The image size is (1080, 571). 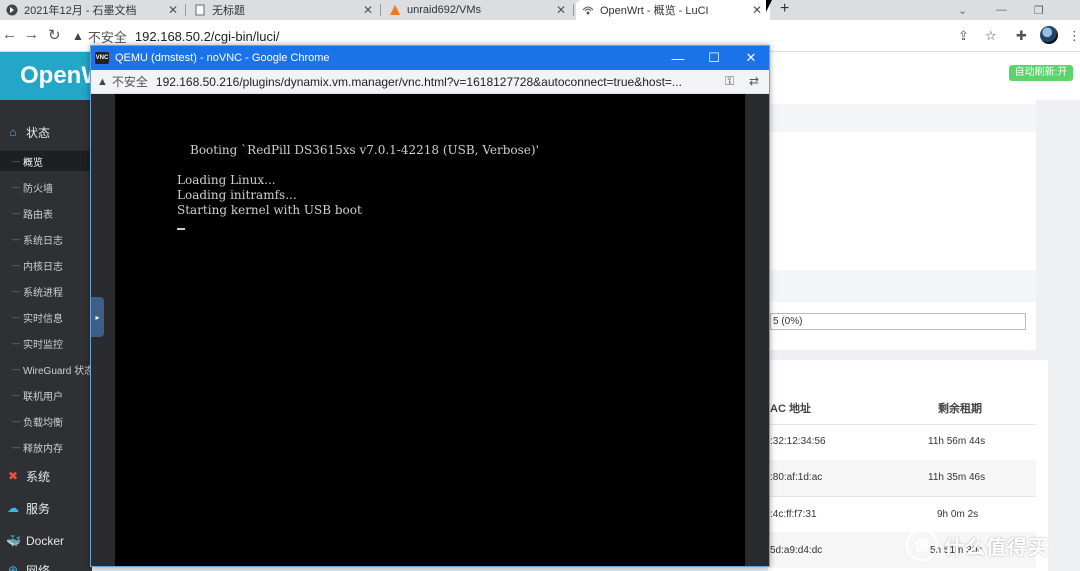 What do you see at coordinates (796, 477) in the screenshot?
I see `table-row-mac: :80:af:1d:ac` at bounding box center [796, 477].